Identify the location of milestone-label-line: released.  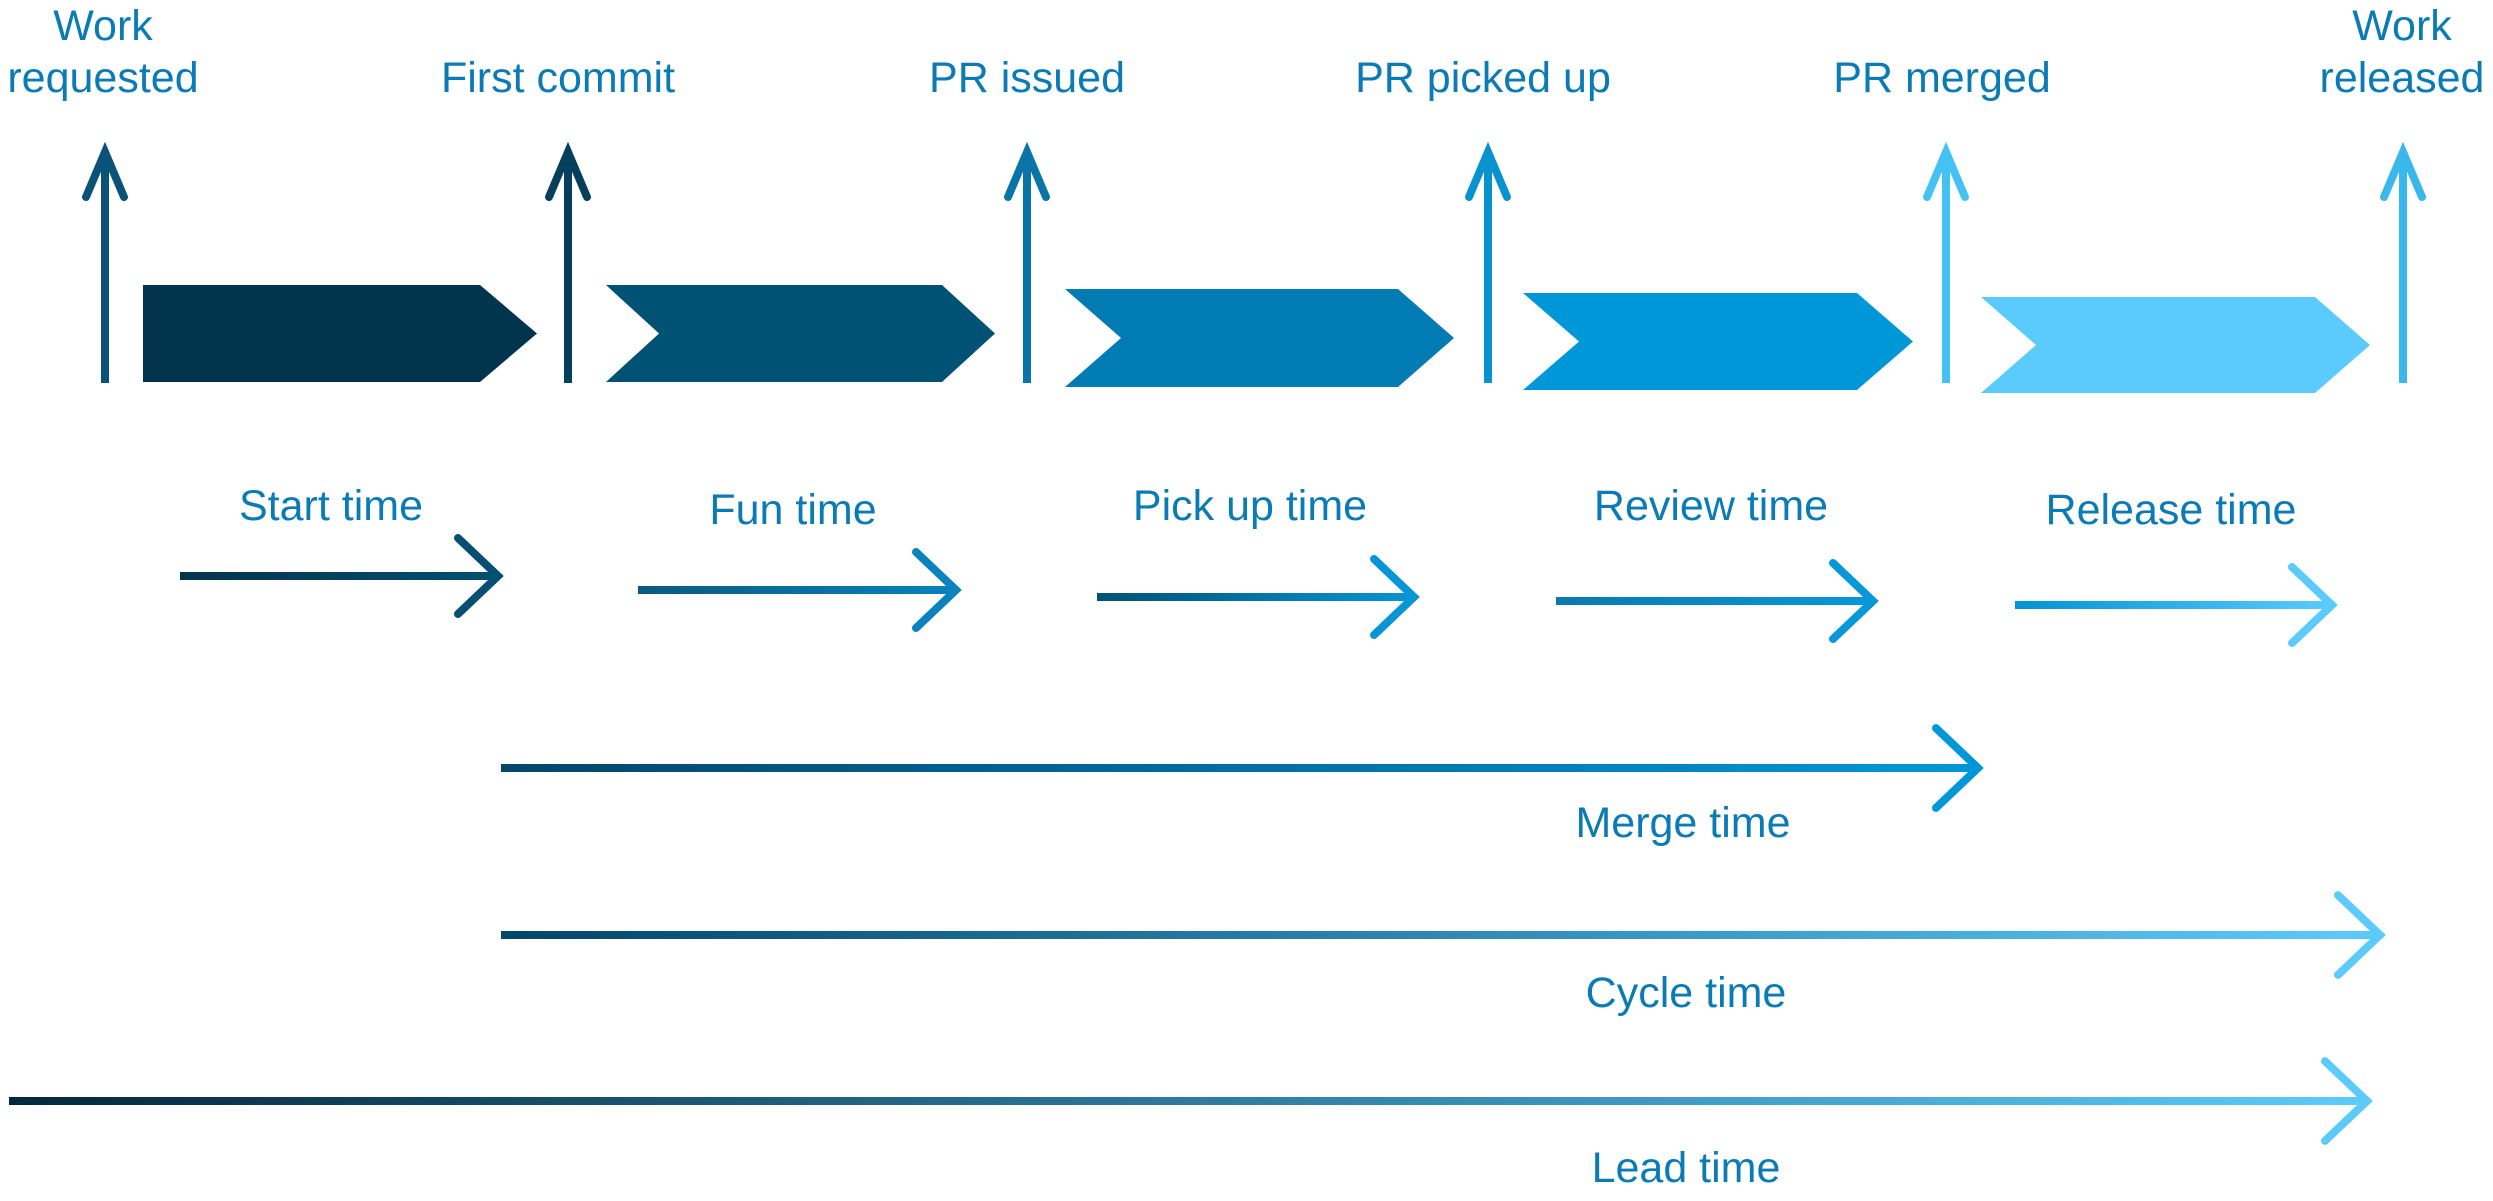
(2402, 78).